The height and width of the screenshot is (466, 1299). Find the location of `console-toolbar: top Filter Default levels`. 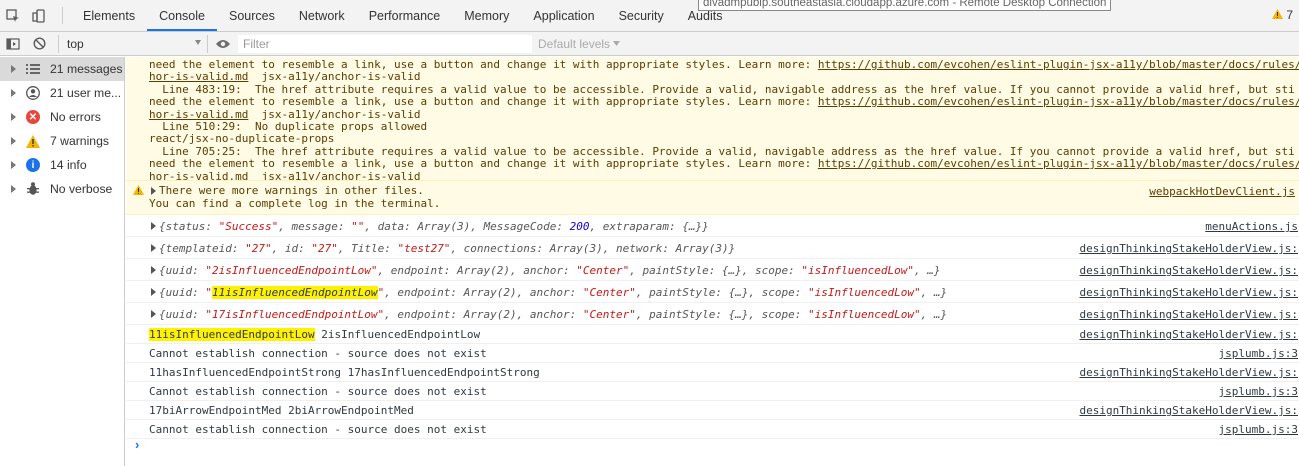

console-toolbar: top Filter Default levels is located at coordinates (649, 44).